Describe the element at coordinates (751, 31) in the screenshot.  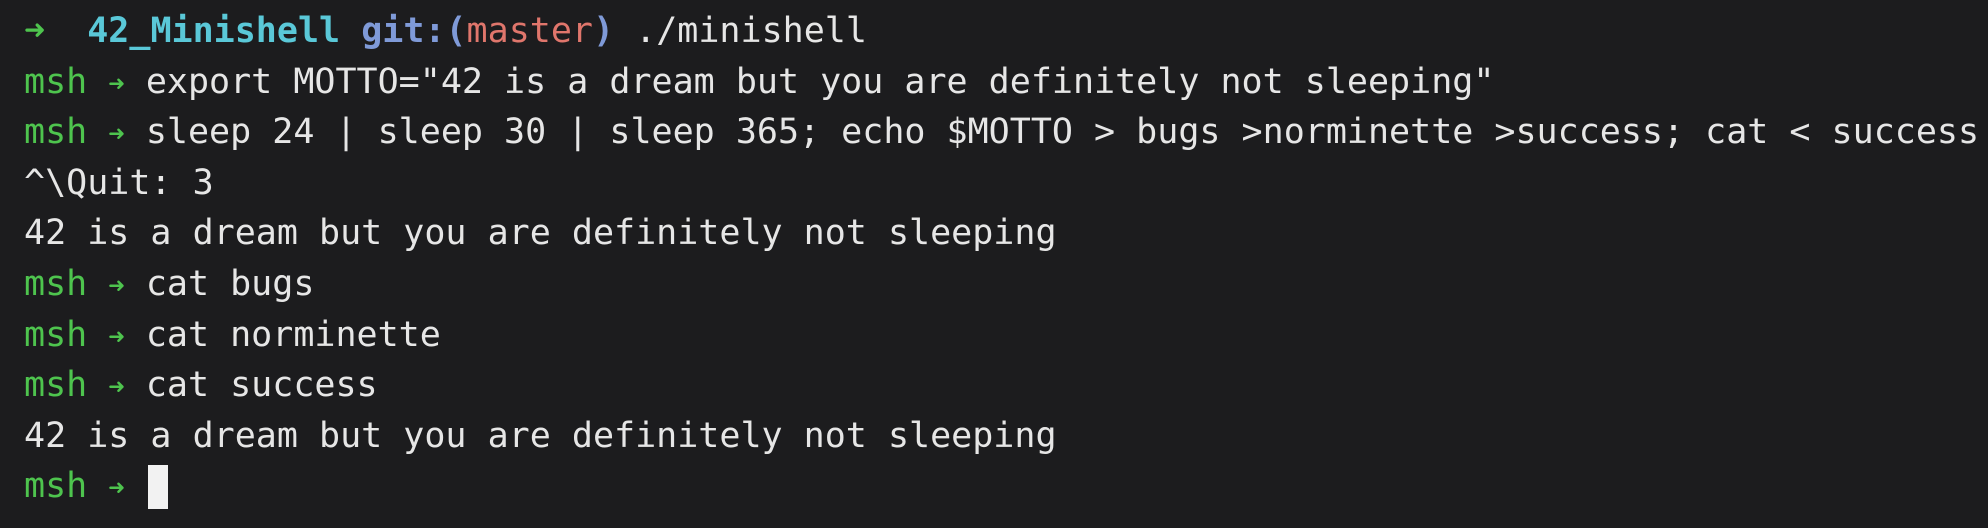
I see `command-text: ./minishell` at that location.